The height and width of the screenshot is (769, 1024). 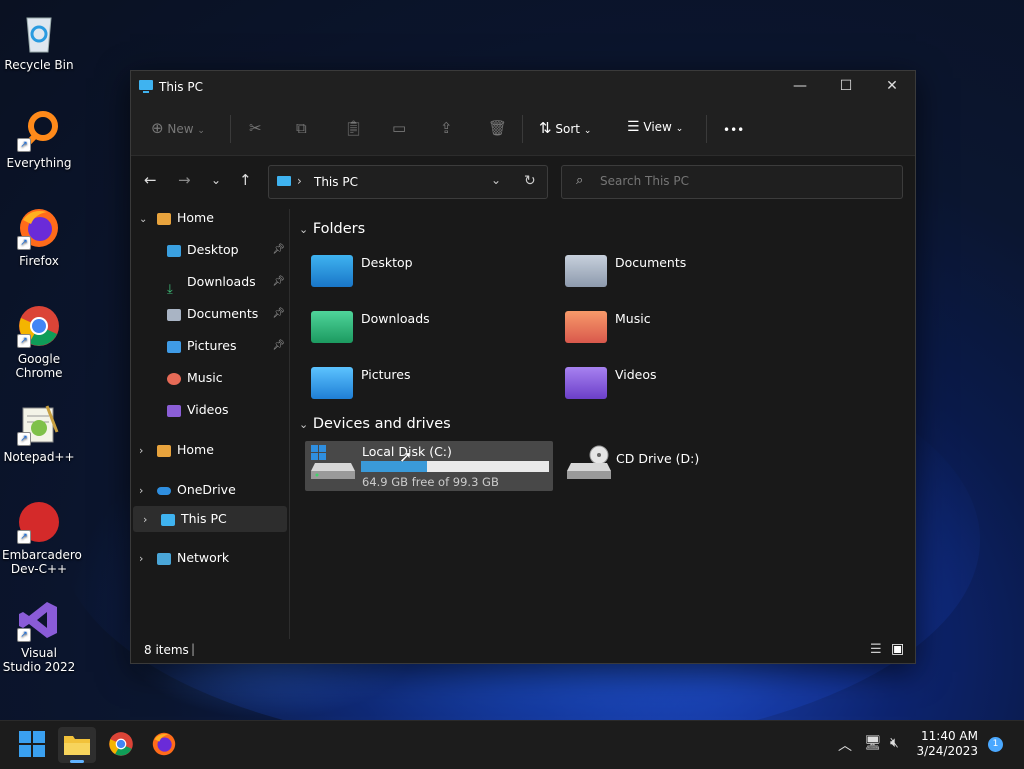 I want to click on firefox-icon: ↗, so click(x=39, y=228).